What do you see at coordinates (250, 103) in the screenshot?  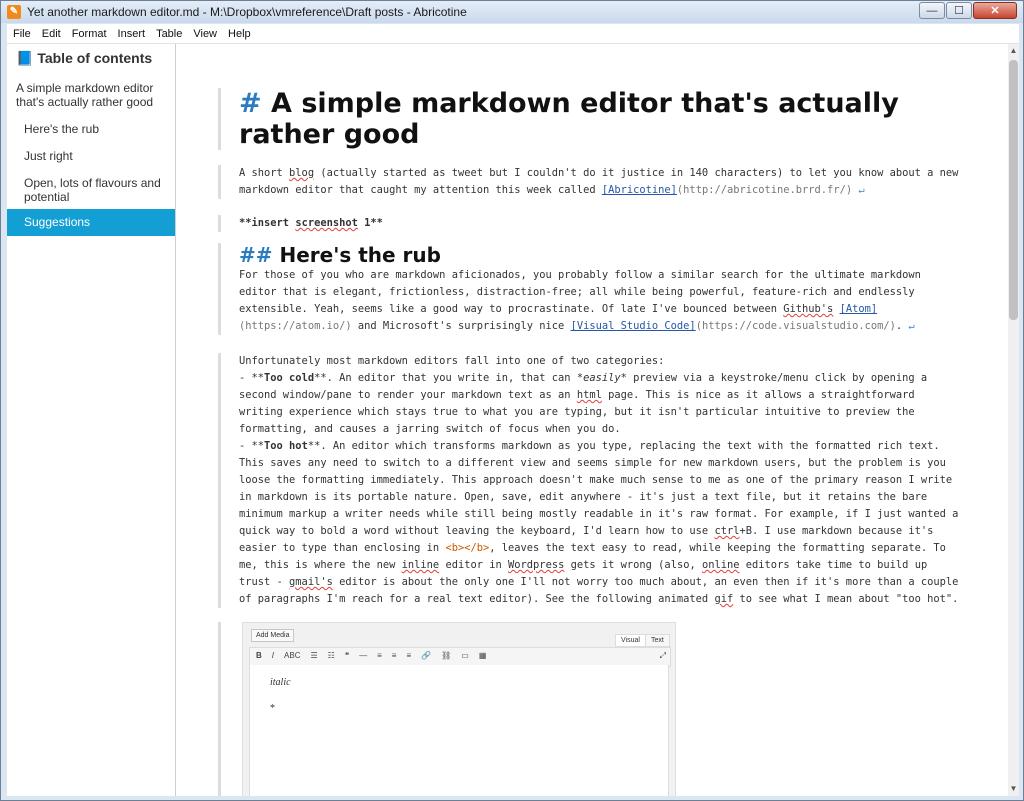 I see `h1-hash: #` at bounding box center [250, 103].